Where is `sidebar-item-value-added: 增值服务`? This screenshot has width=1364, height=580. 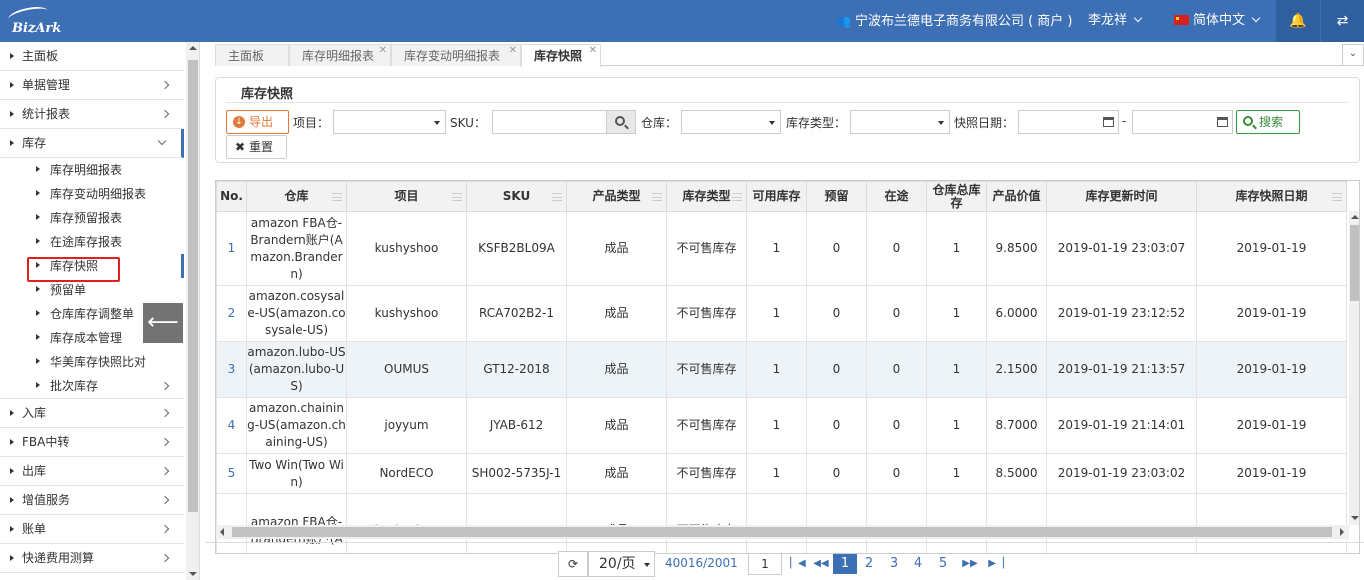 sidebar-item-value-added: 增值服务 is located at coordinates (92, 500).